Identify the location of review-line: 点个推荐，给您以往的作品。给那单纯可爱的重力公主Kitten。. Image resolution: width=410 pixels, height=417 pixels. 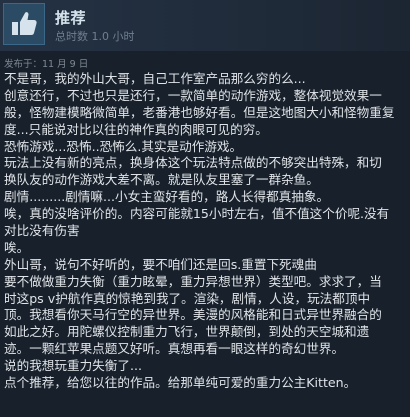
(180, 383).